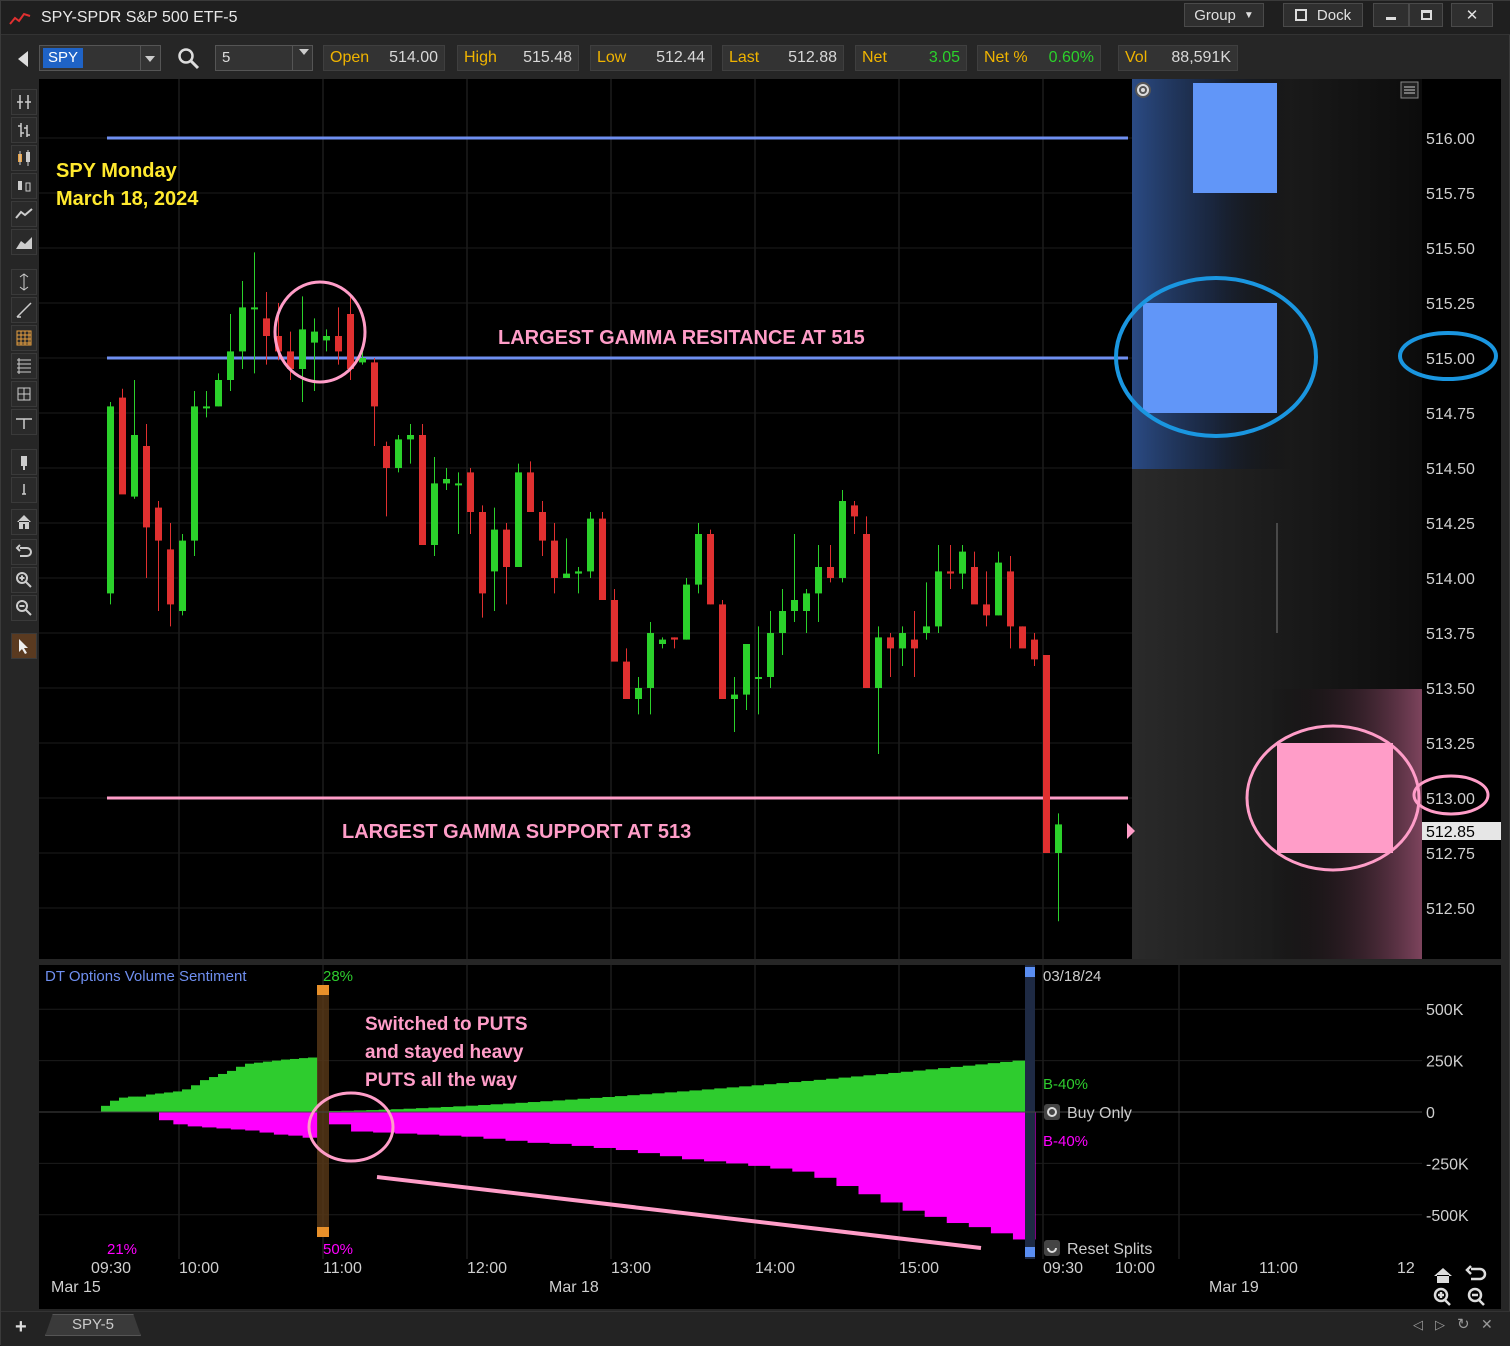 This screenshot has height=1346, width=1510. What do you see at coordinates (146, 976) in the screenshot?
I see `indicator-name: DT Options Volume Sentiment` at bounding box center [146, 976].